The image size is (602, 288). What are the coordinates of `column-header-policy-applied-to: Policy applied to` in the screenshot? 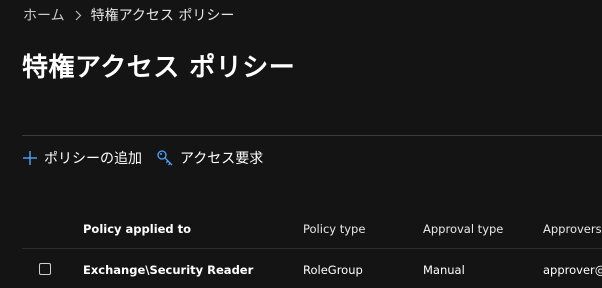 It's located at (137, 229).